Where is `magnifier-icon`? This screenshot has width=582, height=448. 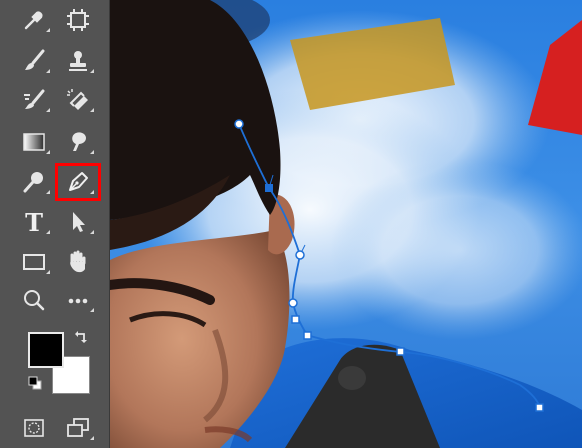 magnifier-icon is located at coordinates (34, 300).